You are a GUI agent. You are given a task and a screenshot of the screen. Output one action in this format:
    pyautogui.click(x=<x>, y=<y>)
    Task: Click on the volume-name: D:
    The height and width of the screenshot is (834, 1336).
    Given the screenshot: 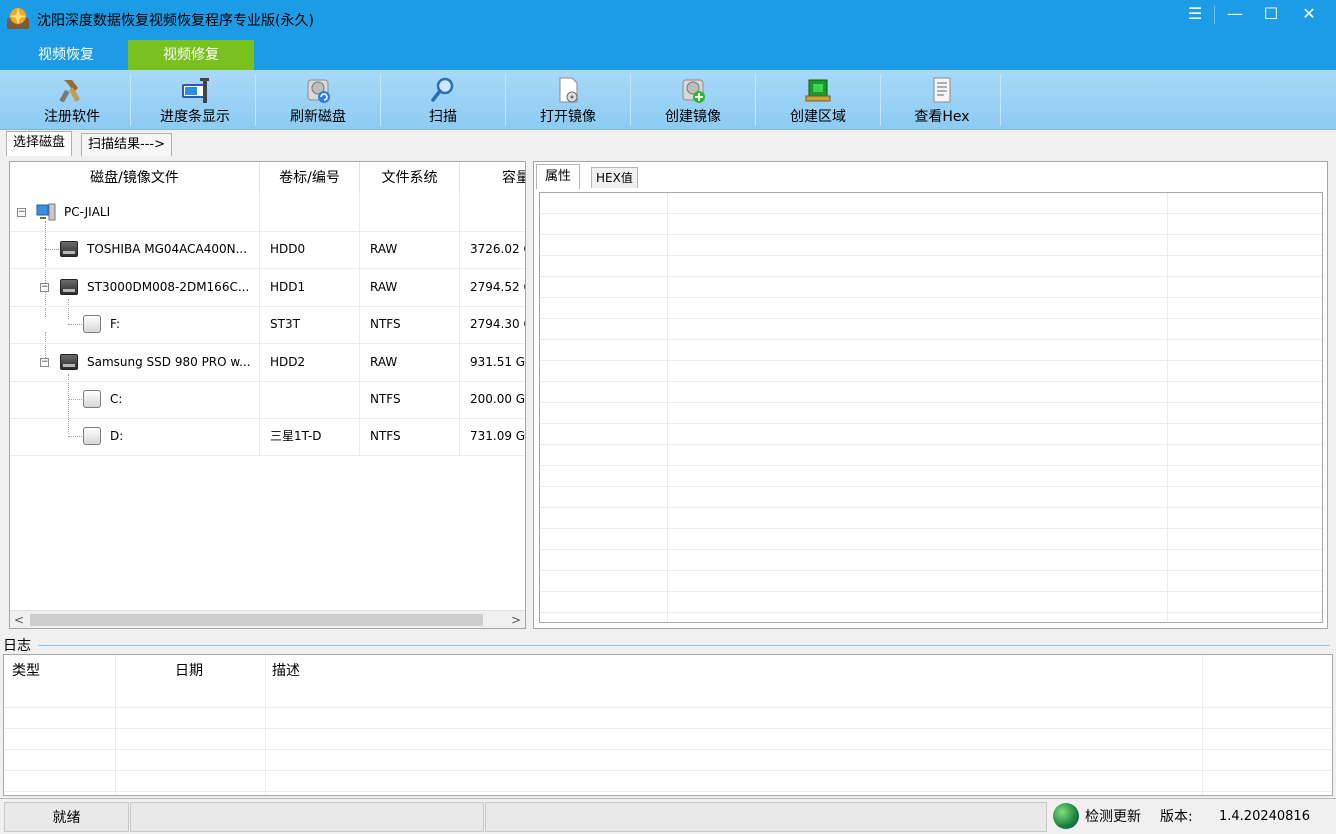 What is the action you would take?
    pyautogui.click(x=117, y=436)
    